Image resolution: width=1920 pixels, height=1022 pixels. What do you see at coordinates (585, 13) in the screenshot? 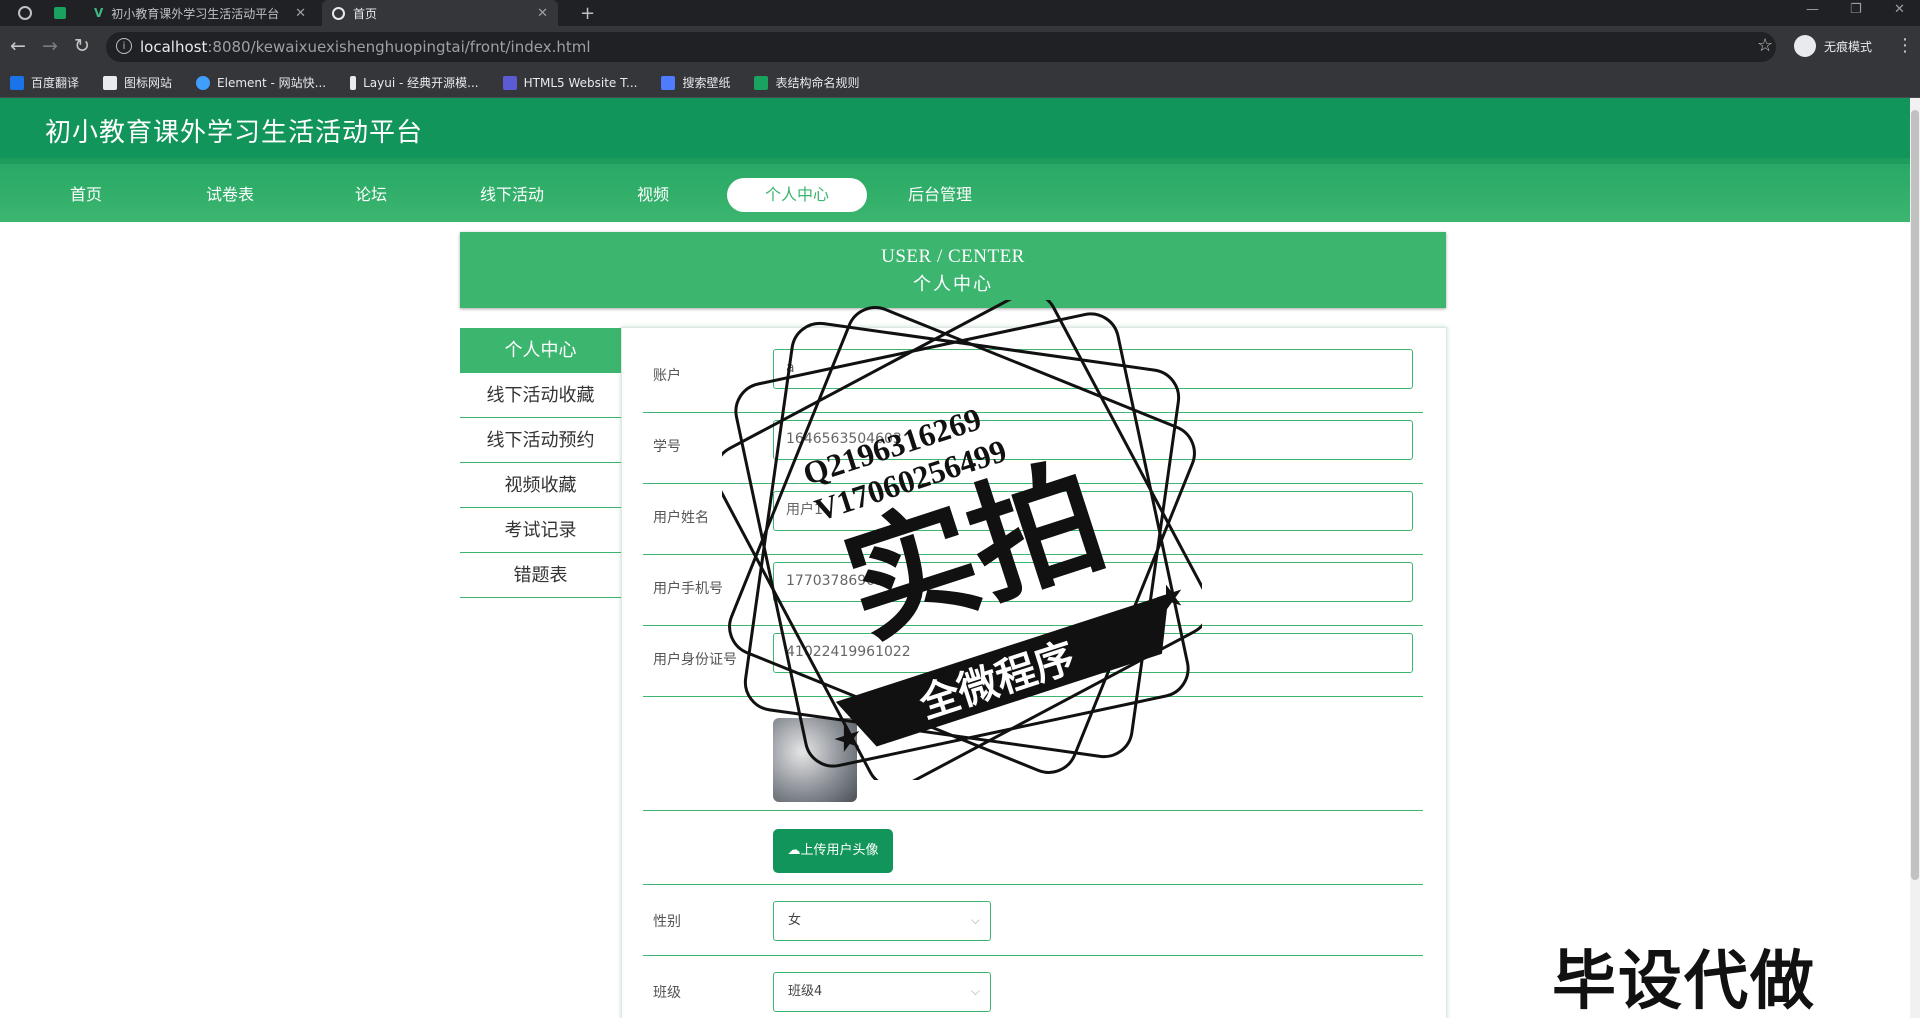
I see `new-tab-button: +` at bounding box center [585, 13].